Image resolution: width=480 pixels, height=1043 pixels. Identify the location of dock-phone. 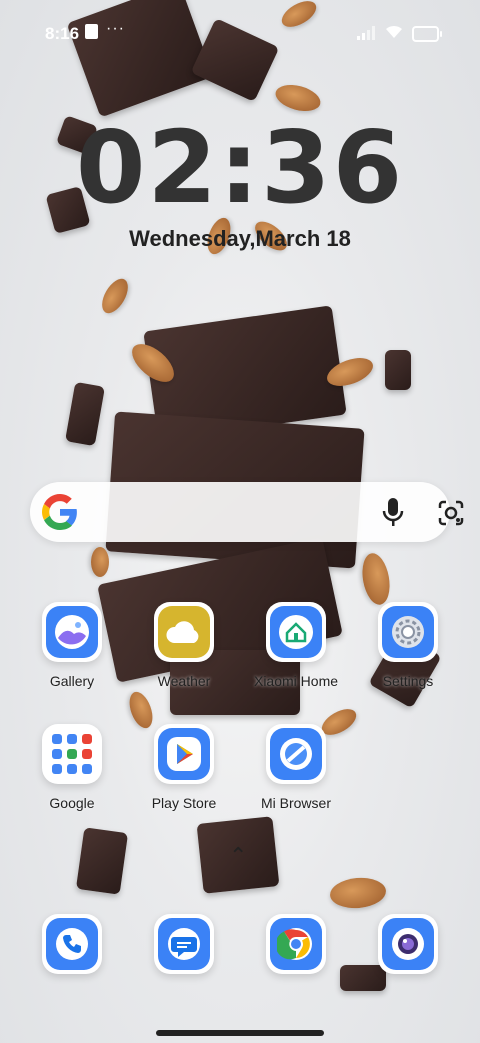
(72, 944).